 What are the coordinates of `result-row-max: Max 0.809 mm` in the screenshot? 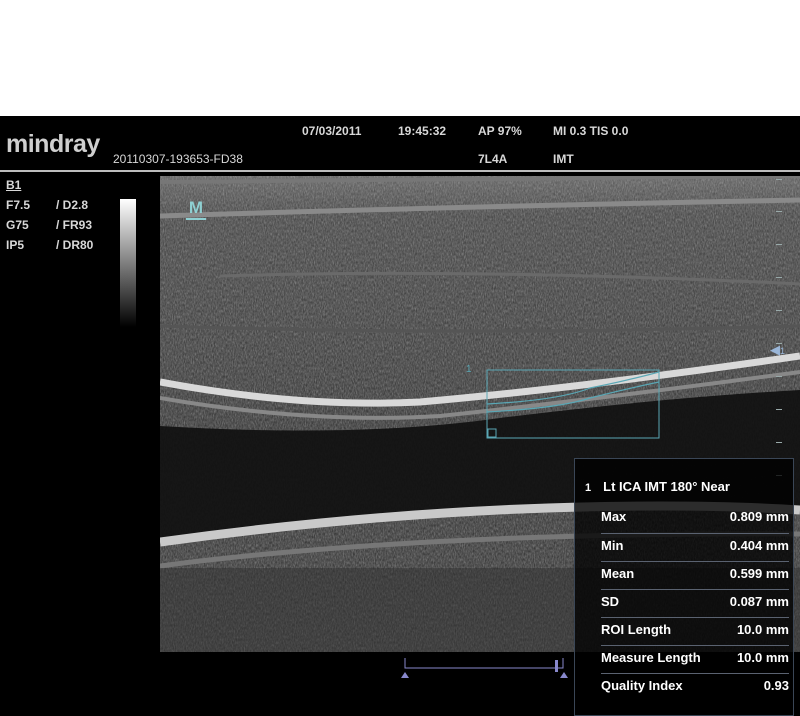 It's located at (695, 517).